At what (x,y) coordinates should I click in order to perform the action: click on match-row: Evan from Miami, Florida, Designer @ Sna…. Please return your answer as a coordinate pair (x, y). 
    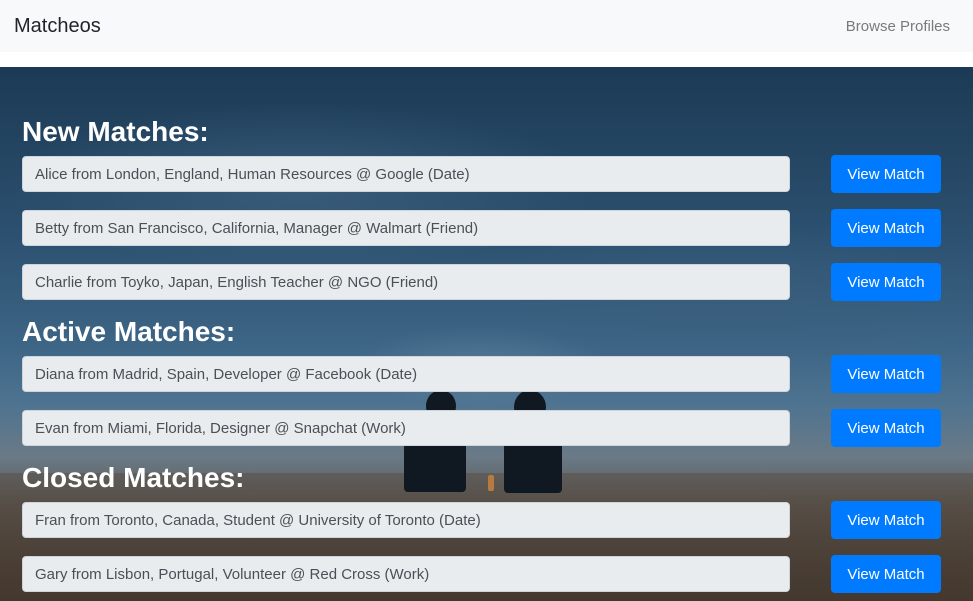
    Looking at the image, I should click on (481, 428).